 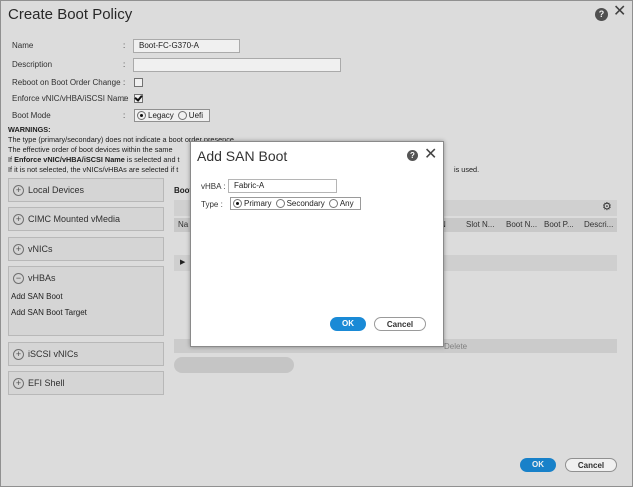 What do you see at coordinates (258, 203) in the screenshot?
I see `primary-label: Primary` at bounding box center [258, 203].